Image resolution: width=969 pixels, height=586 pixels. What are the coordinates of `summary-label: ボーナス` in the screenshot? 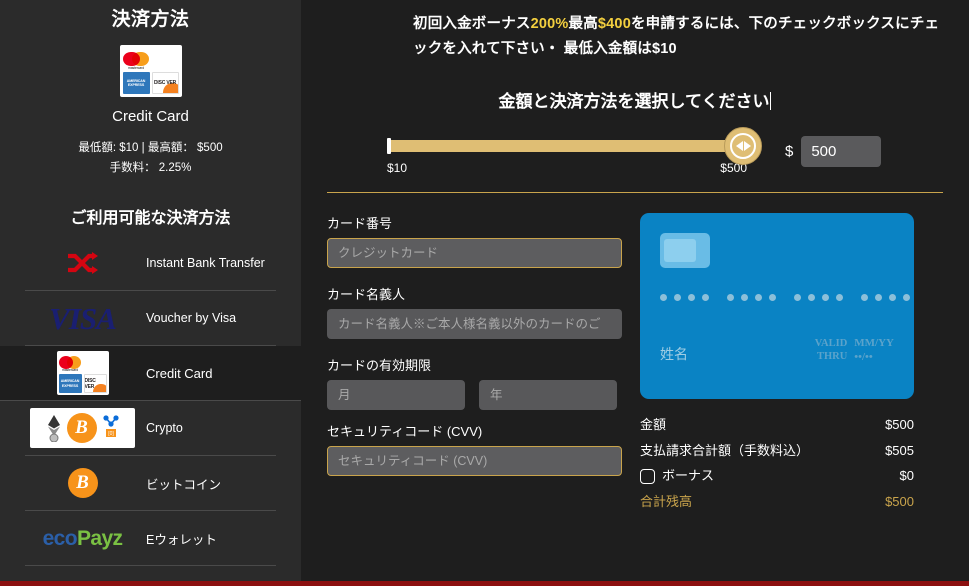 It's located at (688, 476).